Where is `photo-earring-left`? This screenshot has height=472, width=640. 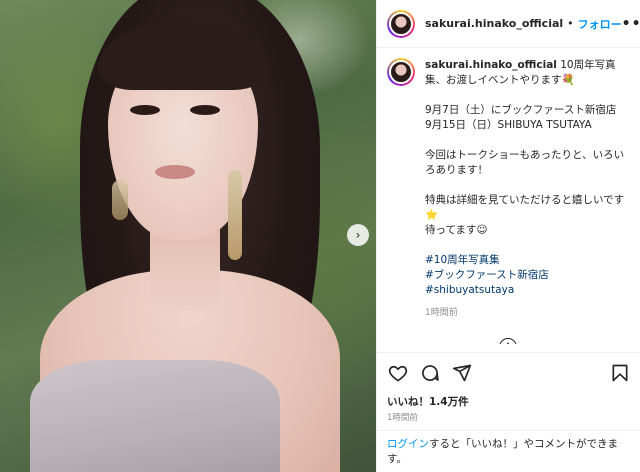
photo-earring-left is located at coordinates (120, 200).